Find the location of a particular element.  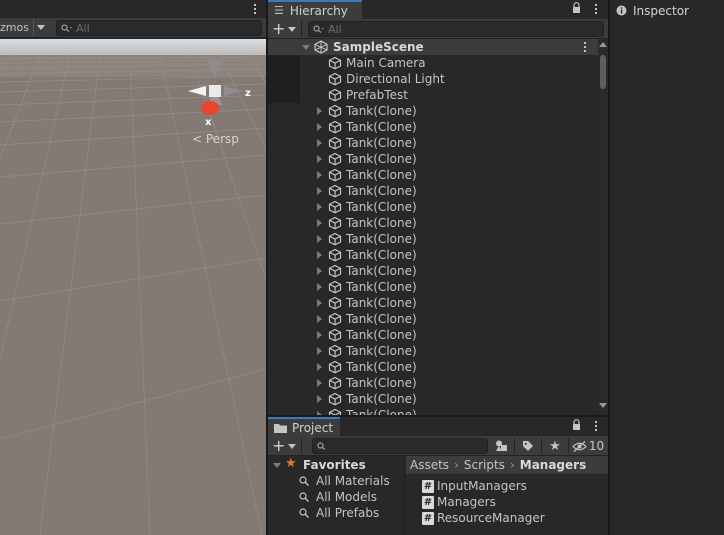

scroll-thumb is located at coordinates (603, 72).